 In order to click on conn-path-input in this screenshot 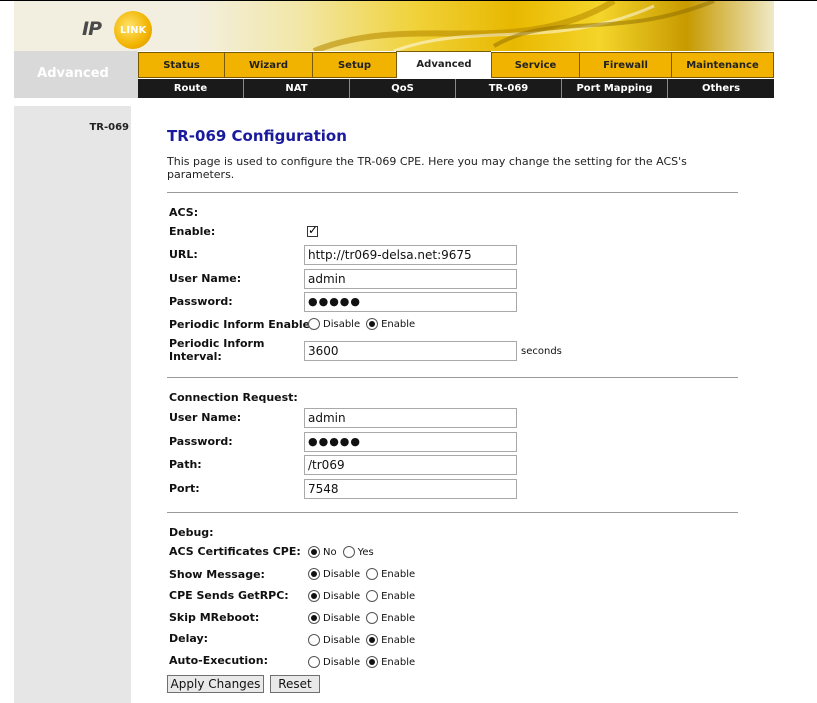, I will do `click(410, 465)`.